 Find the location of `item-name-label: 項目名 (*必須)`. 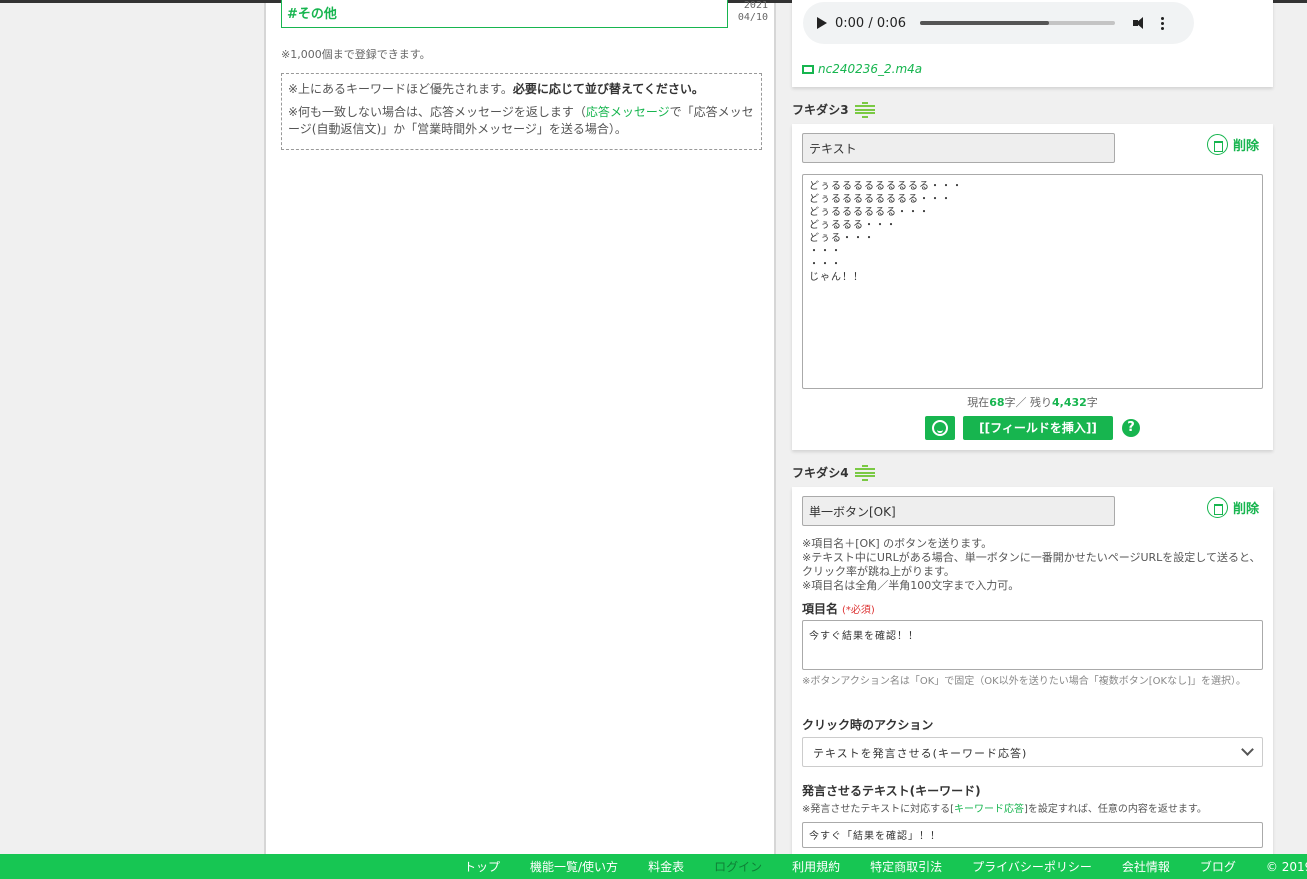

item-name-label: 項目名 (*必須) is located at coordinates (838, 608).